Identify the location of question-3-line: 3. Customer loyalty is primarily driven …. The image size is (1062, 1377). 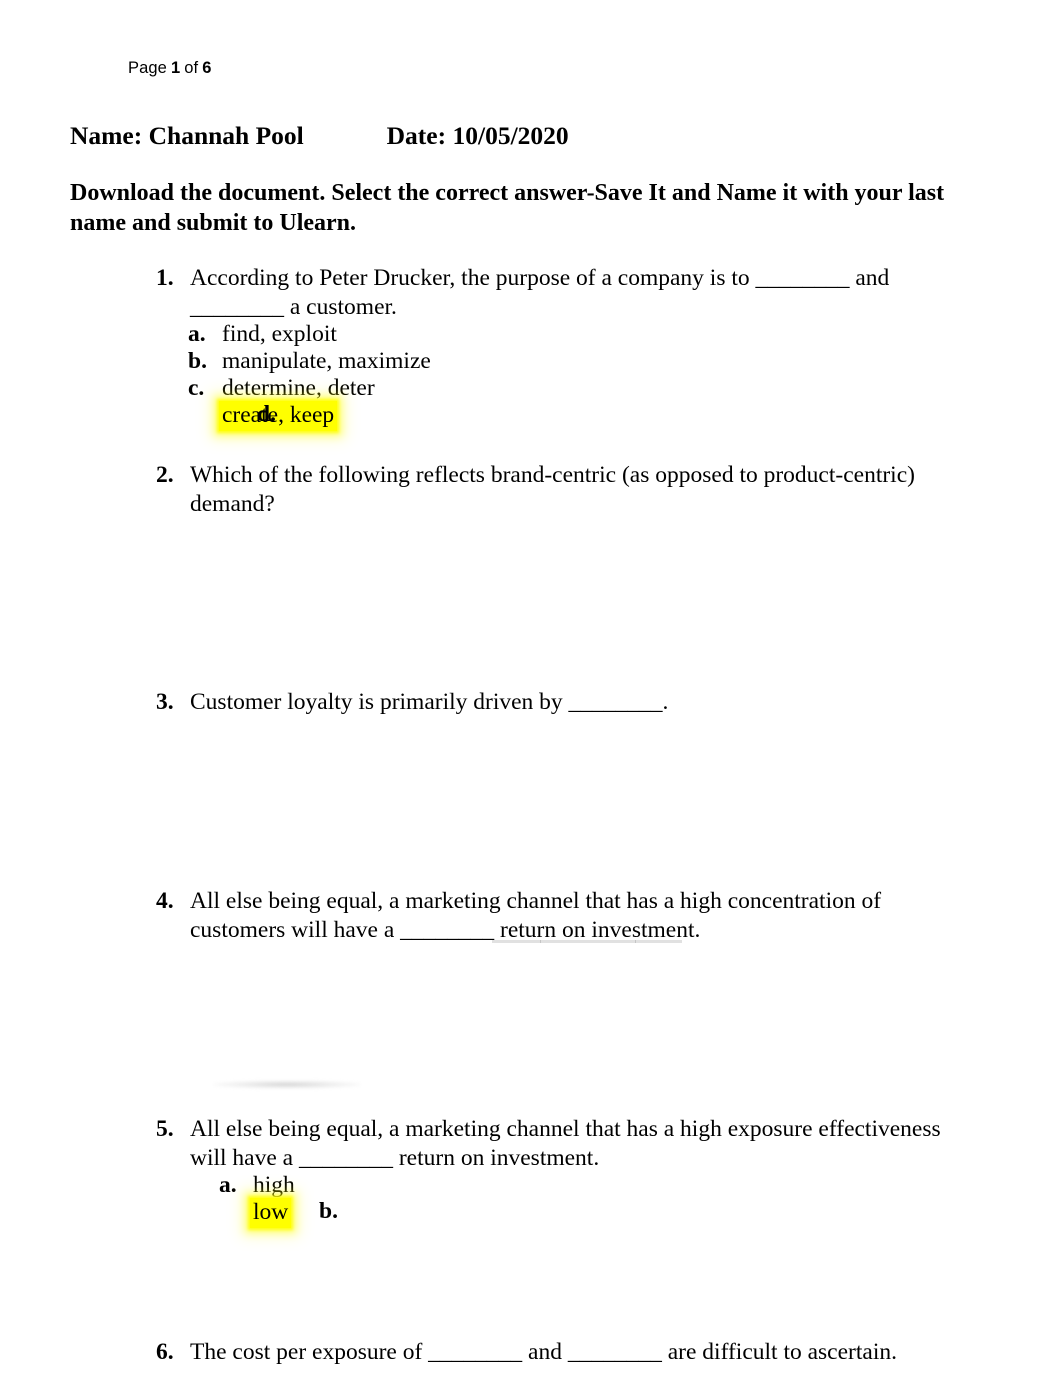
(550, 702).